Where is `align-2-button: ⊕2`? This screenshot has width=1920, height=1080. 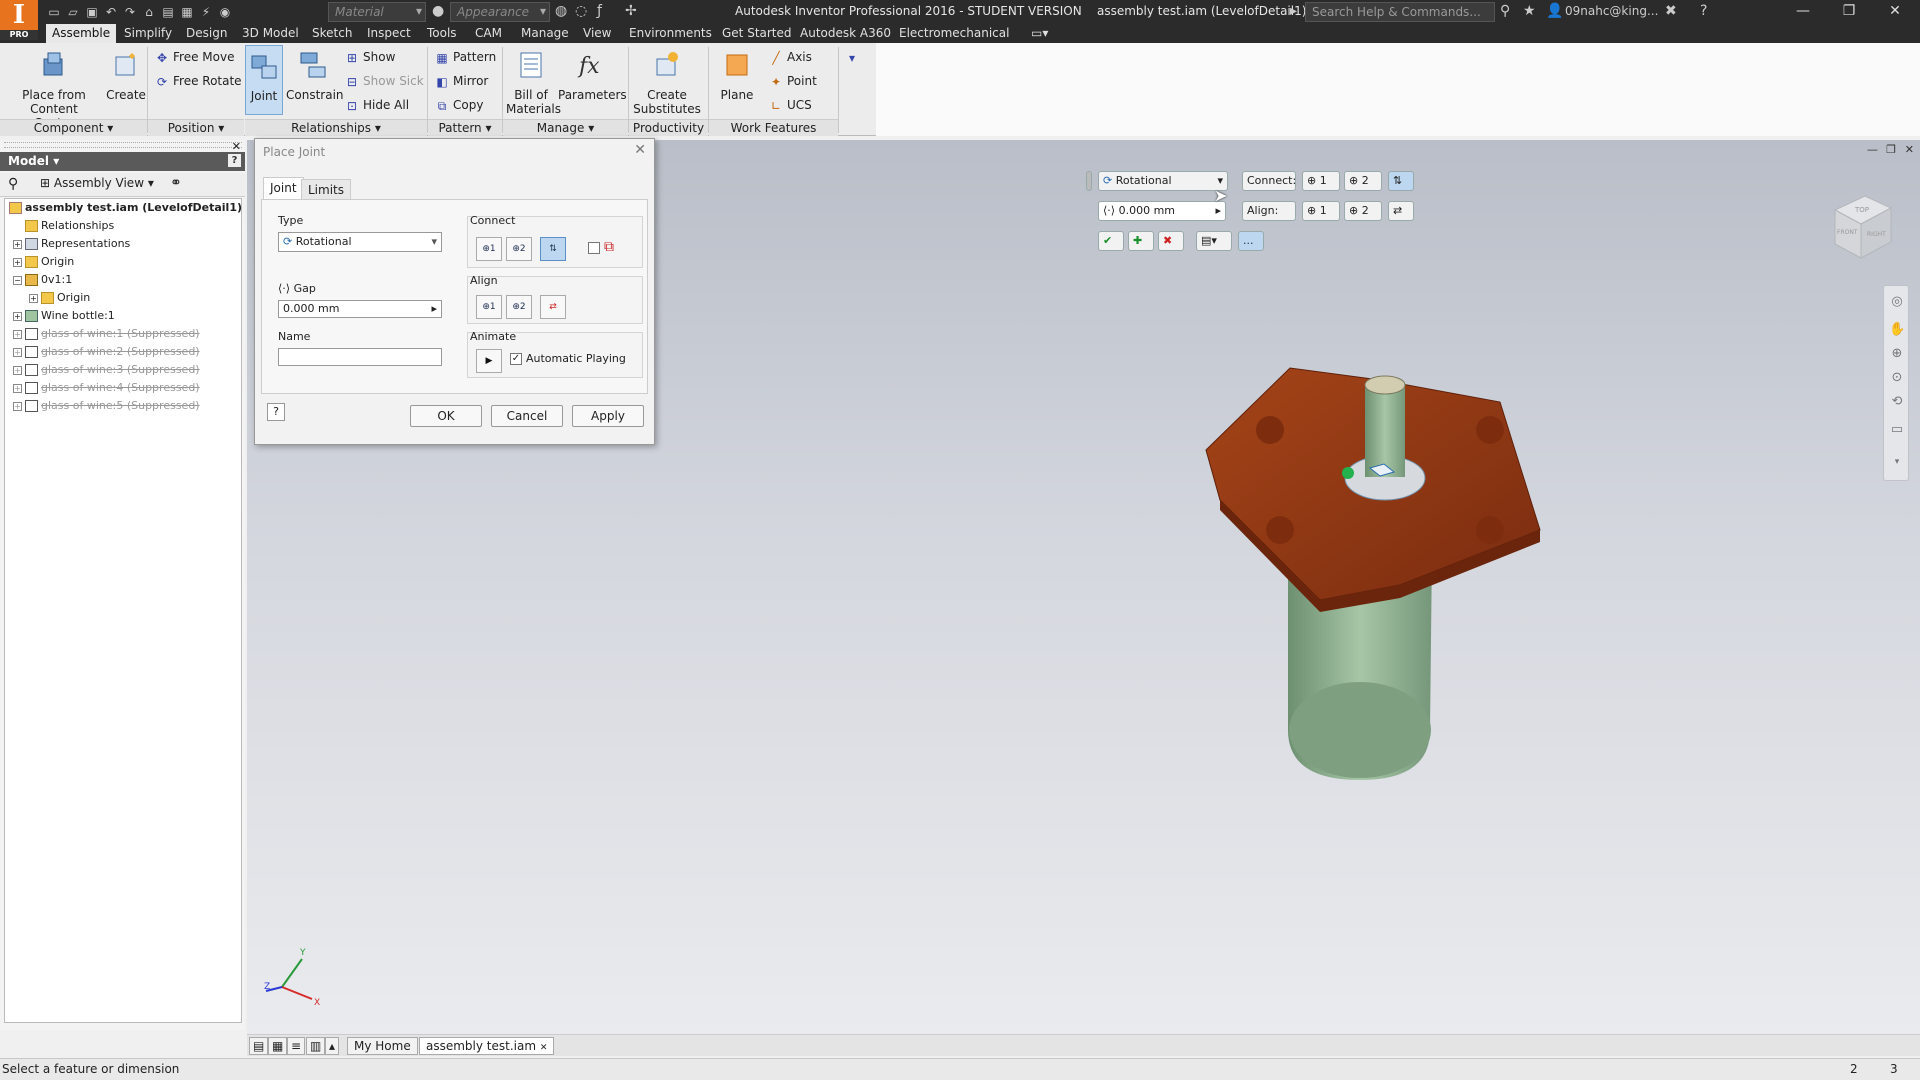 align-2-button: ⊕2 is located at coordinates (519, 307).